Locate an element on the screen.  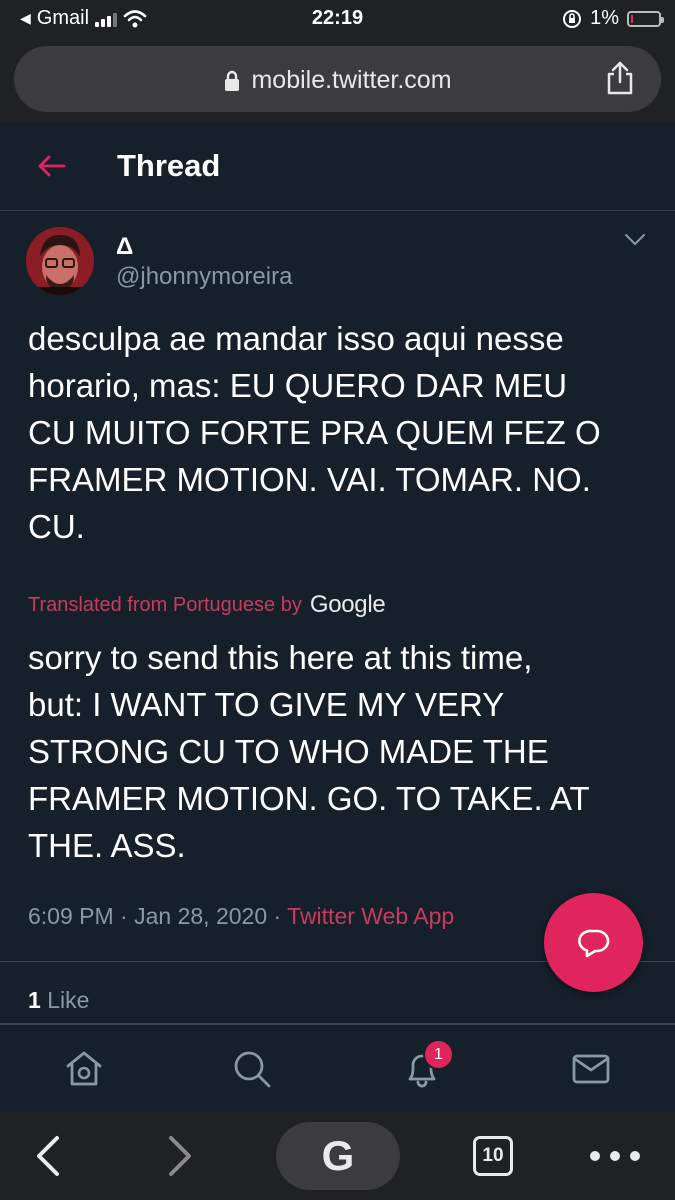
search-icon is located at coordinates (252, 1069).